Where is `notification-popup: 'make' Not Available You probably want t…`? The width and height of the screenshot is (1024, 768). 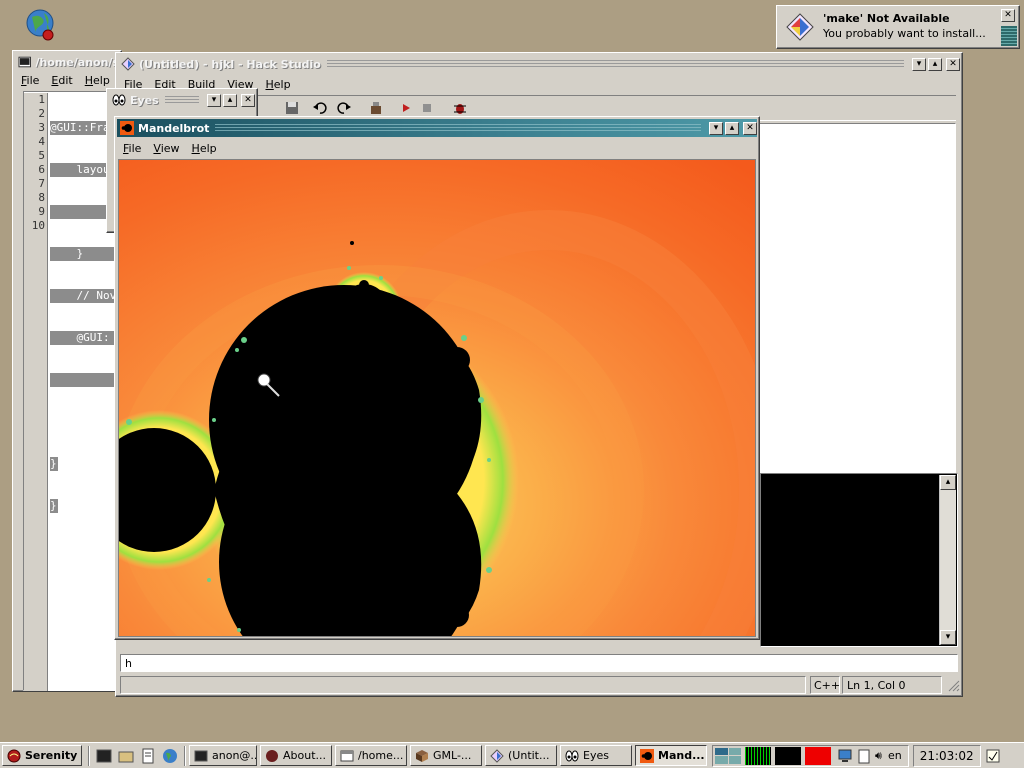 notification-popup: 'make' Not Available You probably want t… is located at coordinates (898, 27).